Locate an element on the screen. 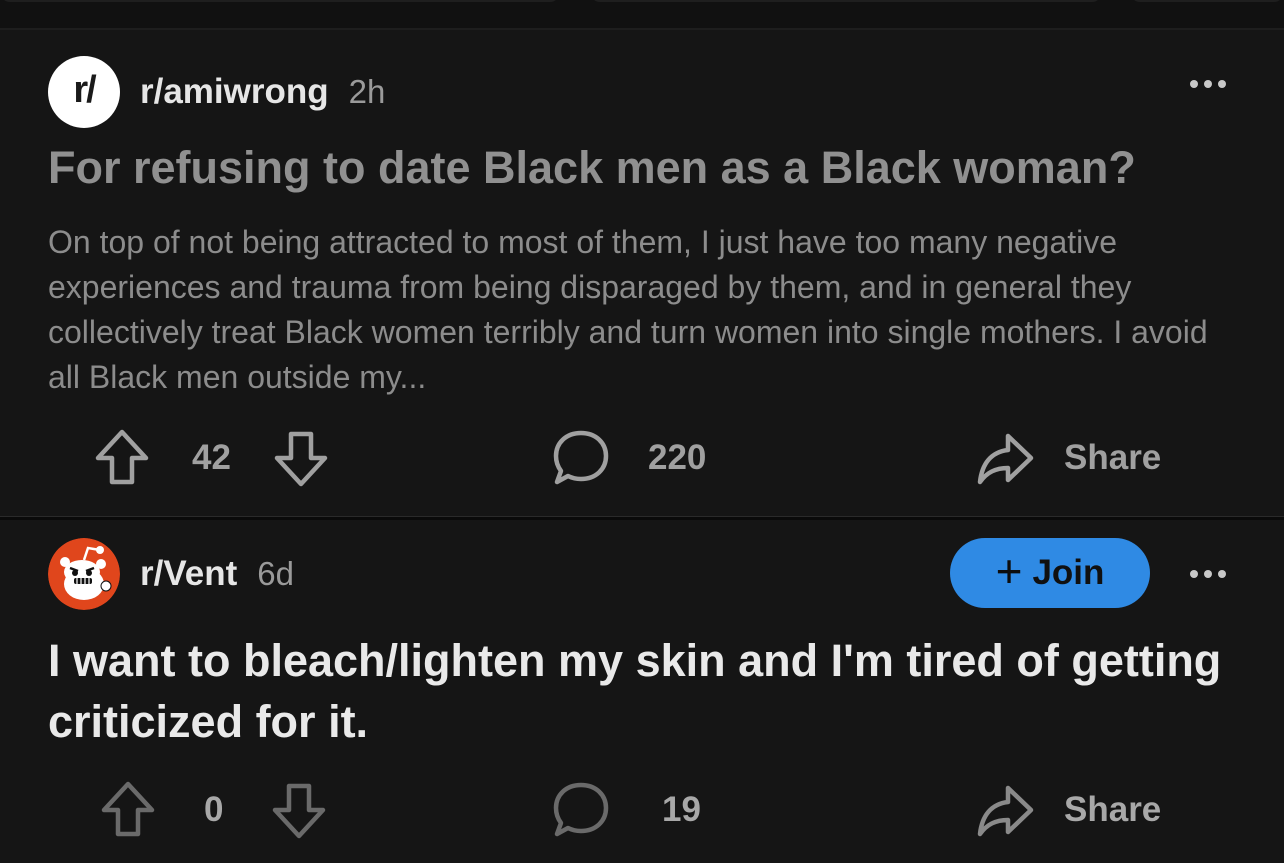 The height and width of the screenshot is (863, 1284). post-age: 6d is located at coordinates (275, 573).